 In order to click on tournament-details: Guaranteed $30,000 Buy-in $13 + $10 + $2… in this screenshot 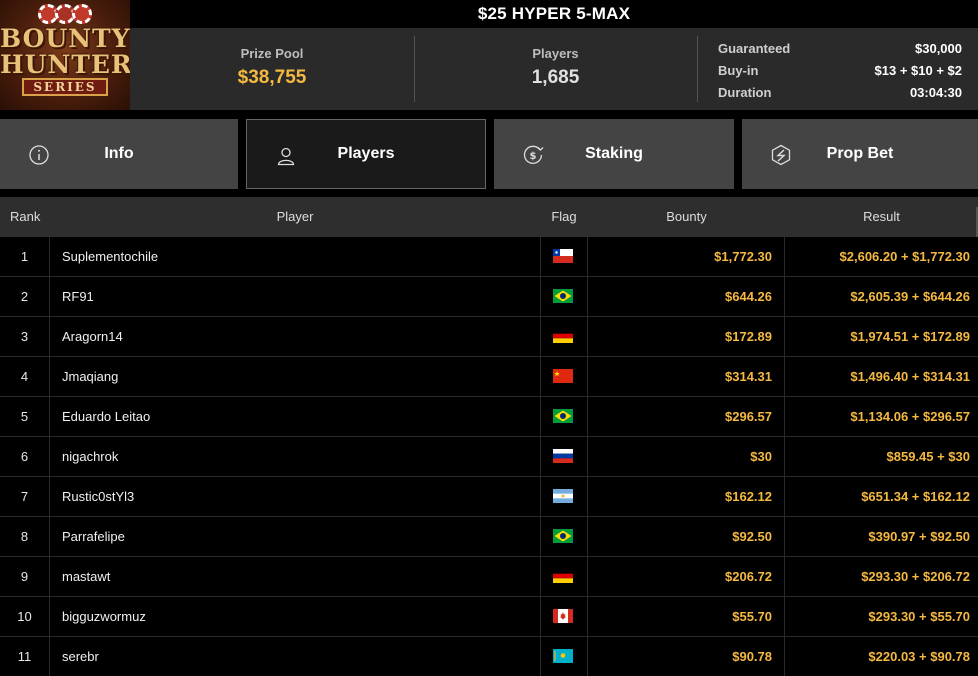, I will do `click(840, 71)`.